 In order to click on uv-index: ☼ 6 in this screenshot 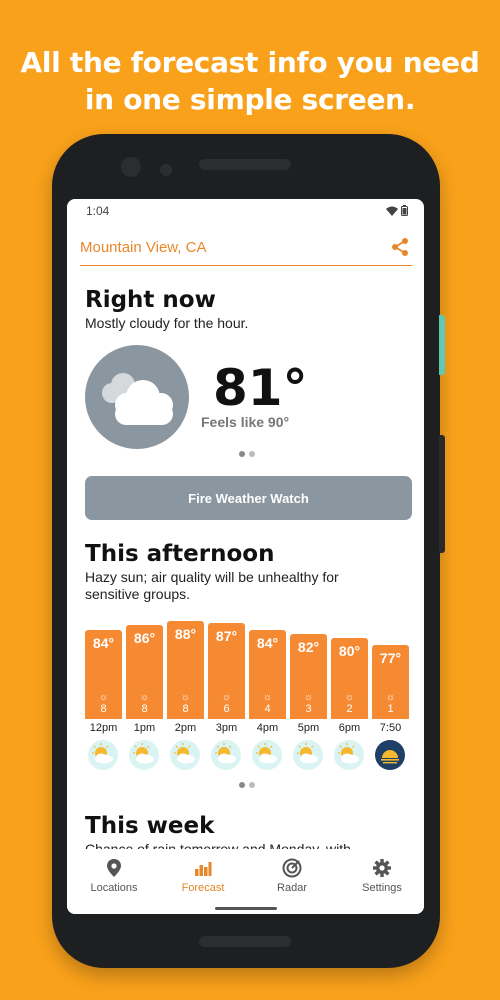, I will do `click(226, 703)`.